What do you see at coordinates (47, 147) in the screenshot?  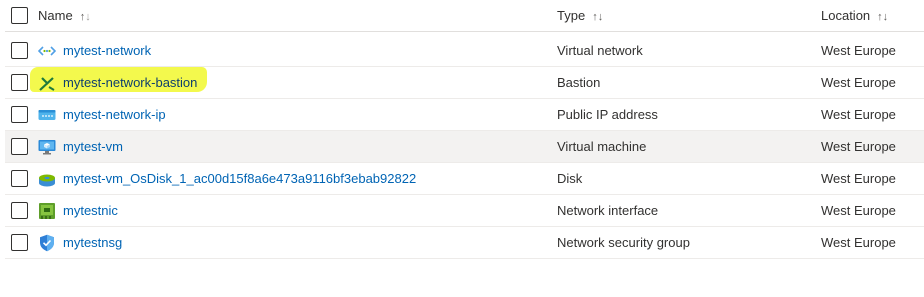 I see `virtual-machine-icon` at bounding box center [47, 147].